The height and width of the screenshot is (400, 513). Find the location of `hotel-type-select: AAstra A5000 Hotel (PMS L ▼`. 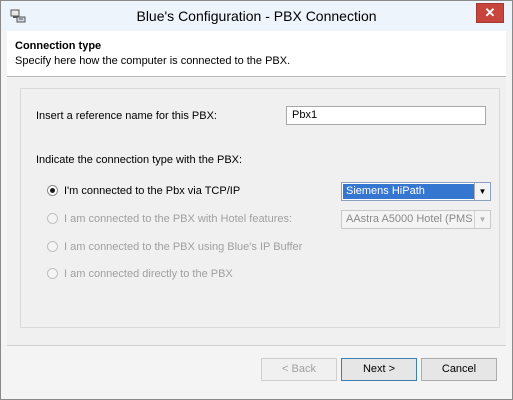

hotel-type-select: AAstra A5000 Hotel (PMS L ▼ is located at coordinates (416, 219).